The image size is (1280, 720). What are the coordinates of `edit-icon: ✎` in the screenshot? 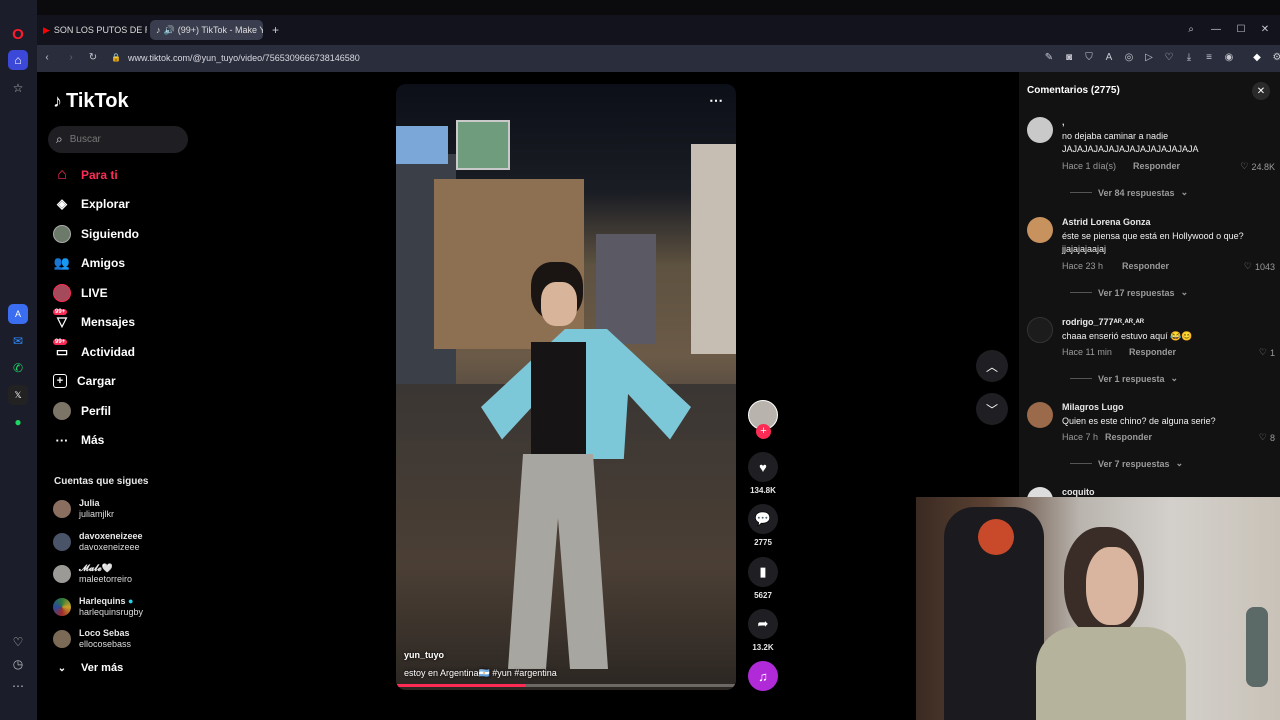 It's located at (1049, 58).